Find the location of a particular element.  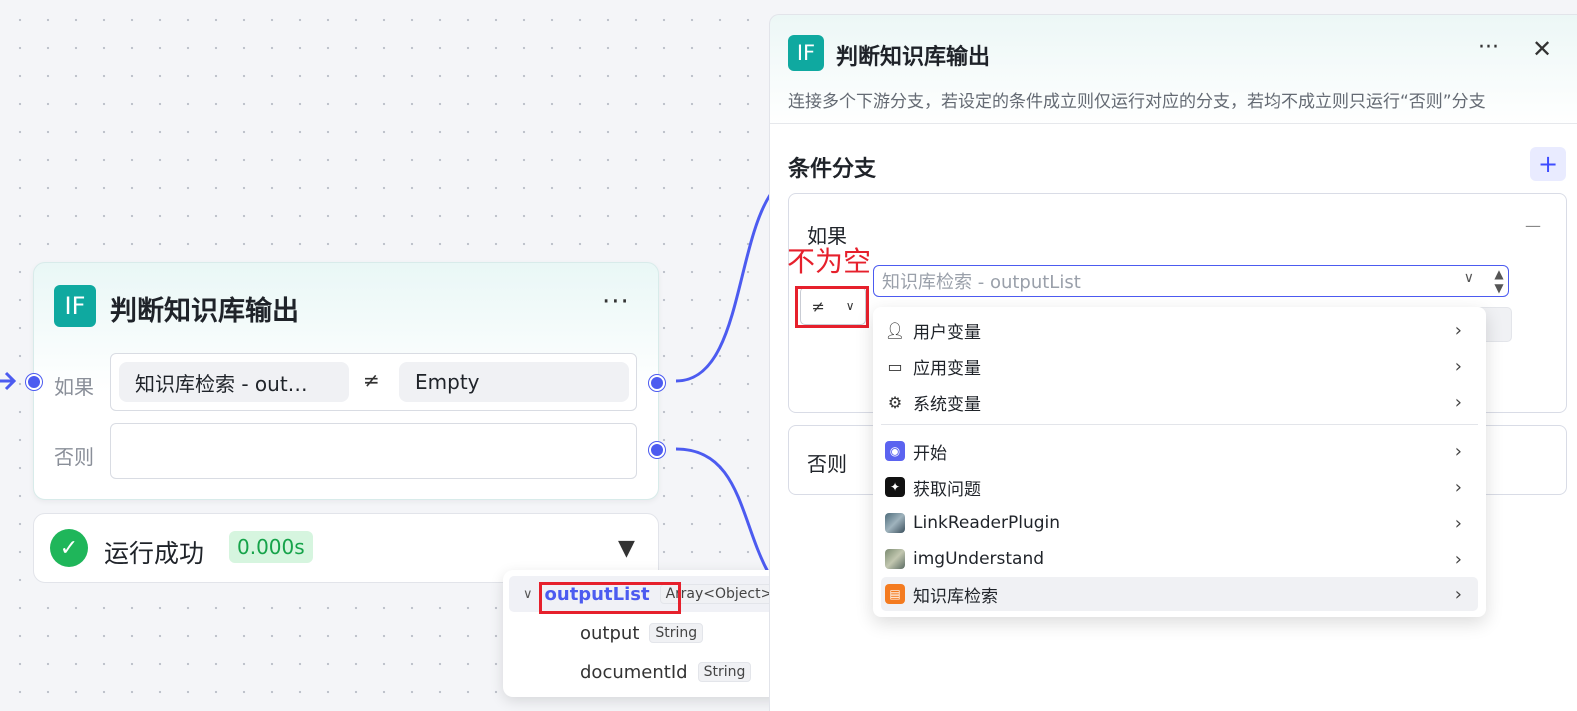

menu-item-imgunderstand: imgUnderstand › is located at coordinates (1179, 559).